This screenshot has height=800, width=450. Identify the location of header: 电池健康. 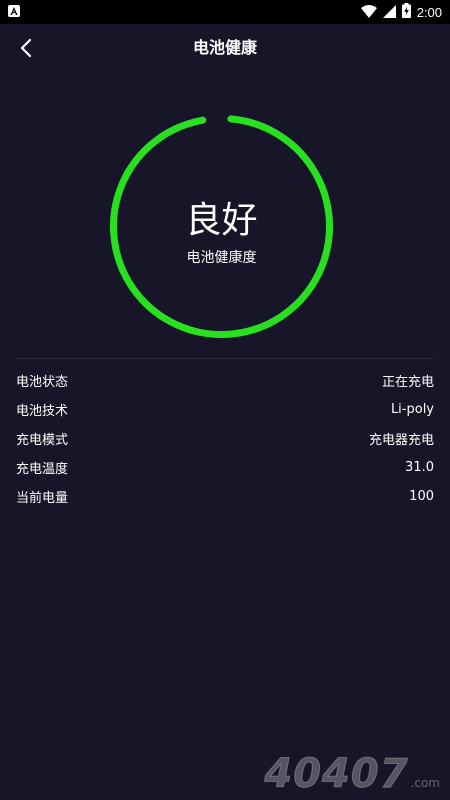
(225, 48).